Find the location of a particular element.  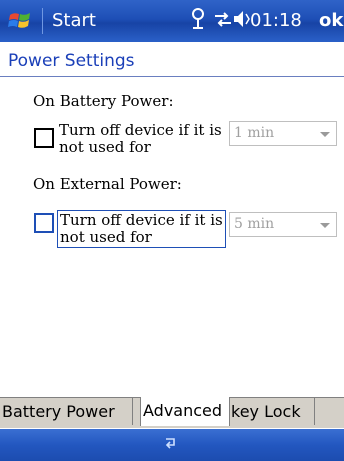

title-divider is located at coordinates (172, 76).